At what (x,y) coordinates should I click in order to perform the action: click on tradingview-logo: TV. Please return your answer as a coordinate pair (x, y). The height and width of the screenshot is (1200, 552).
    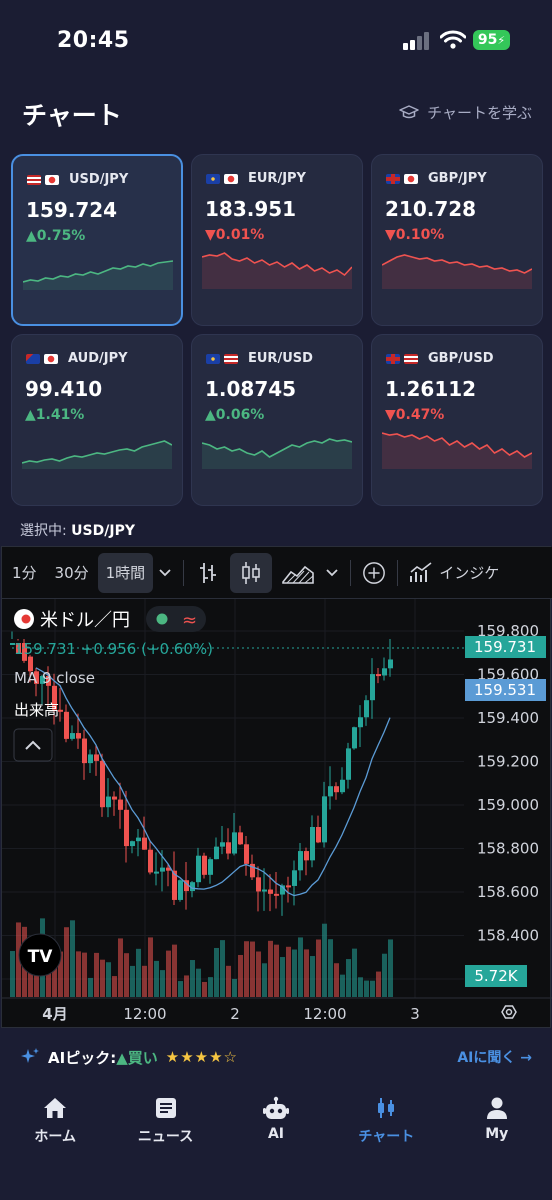
    Looking at the image, I should click on (40, 955).